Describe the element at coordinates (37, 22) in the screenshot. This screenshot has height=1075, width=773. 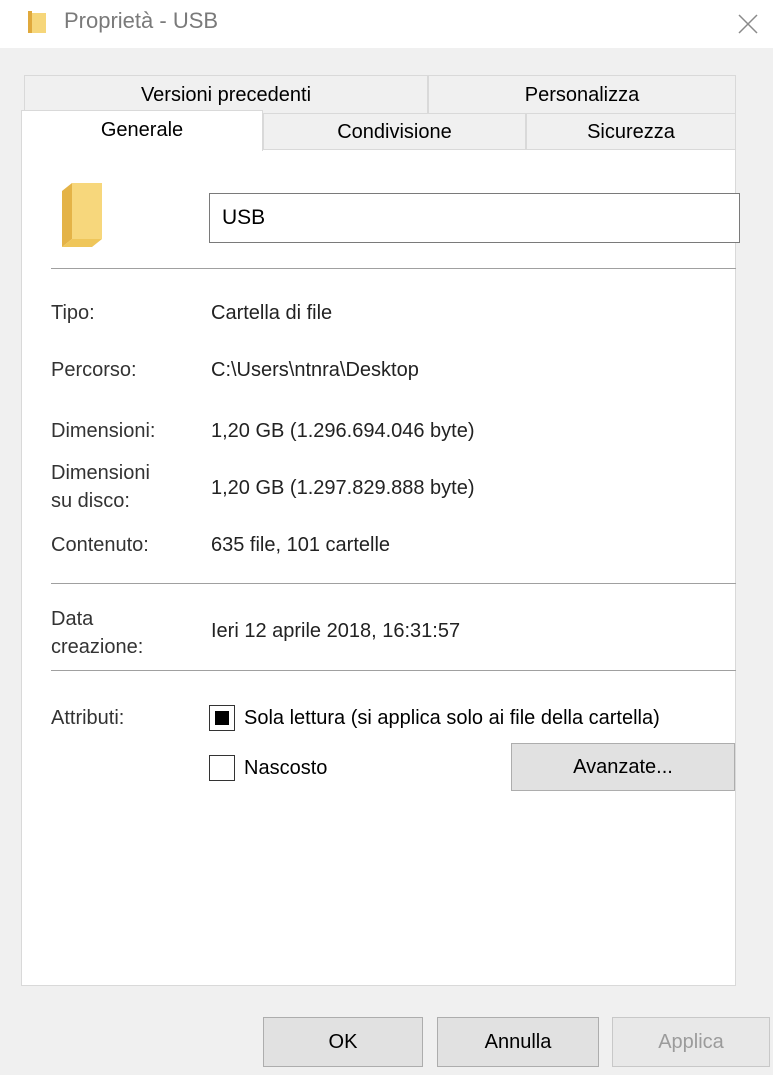
I see `folder-title-icon` at that location.